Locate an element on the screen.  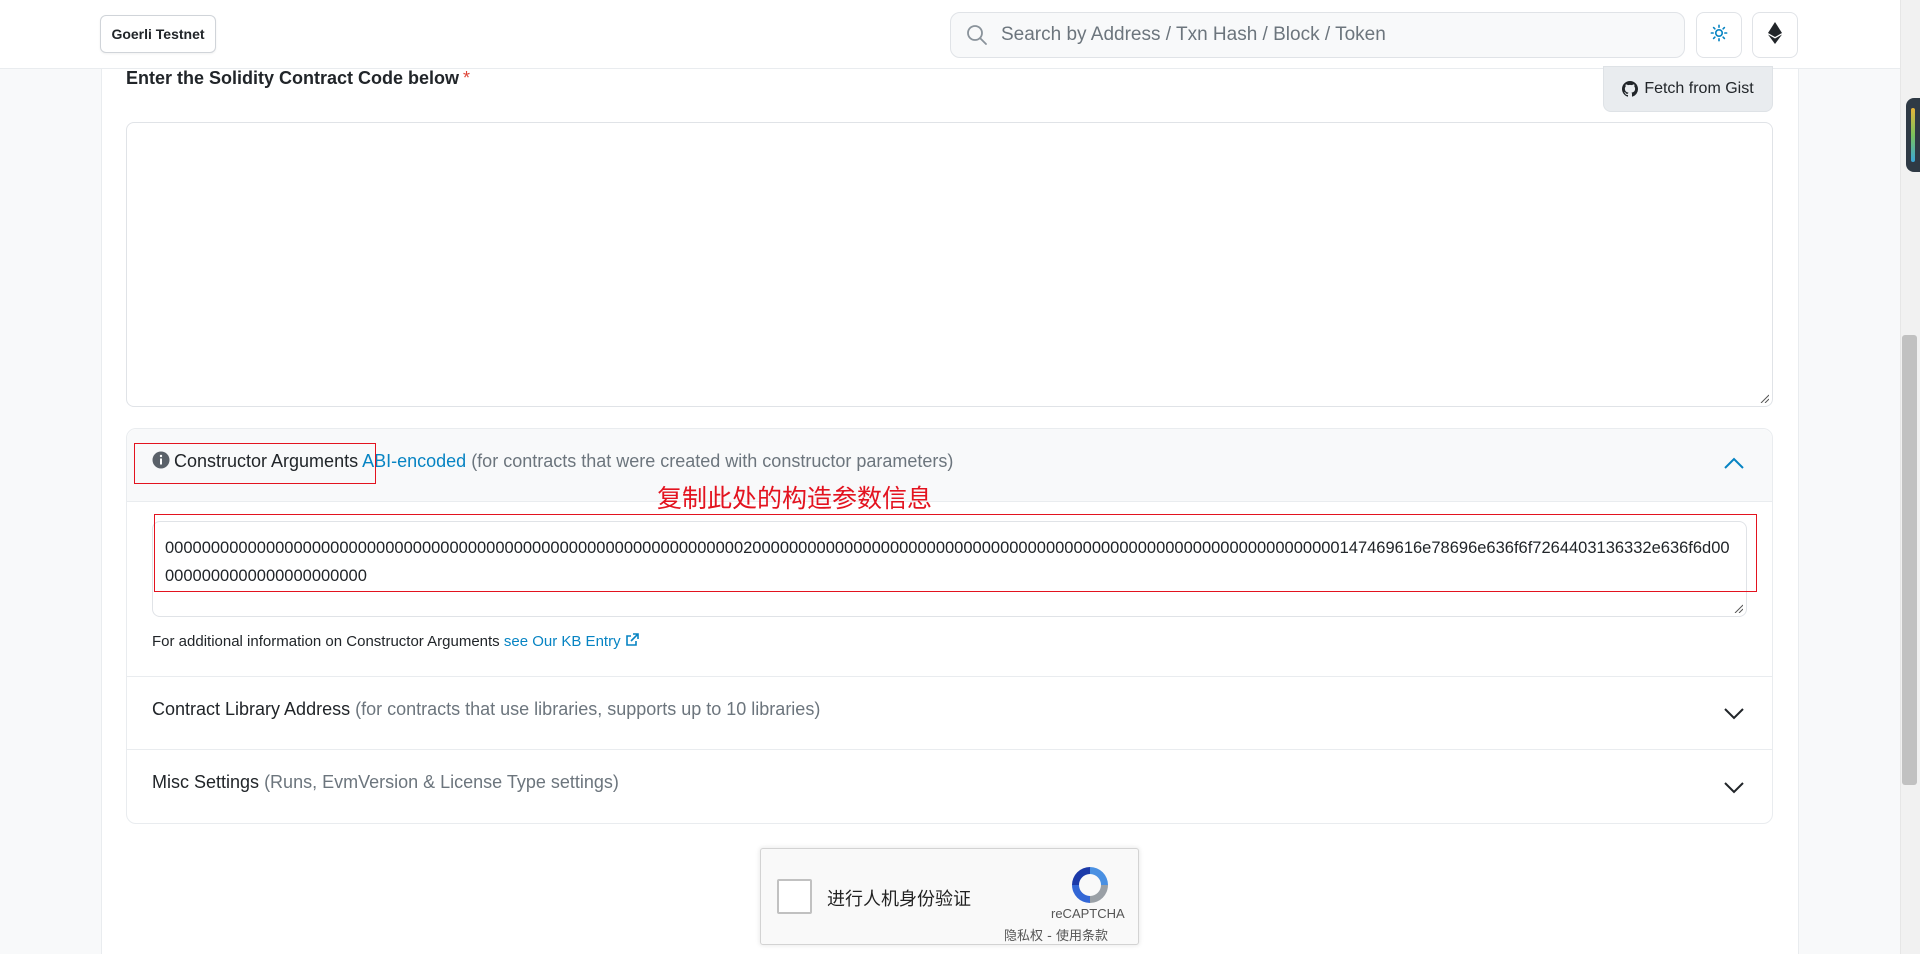
recaptcha-terms: 隐私权 - 使用条款 is located at coordinates (1056, 934).